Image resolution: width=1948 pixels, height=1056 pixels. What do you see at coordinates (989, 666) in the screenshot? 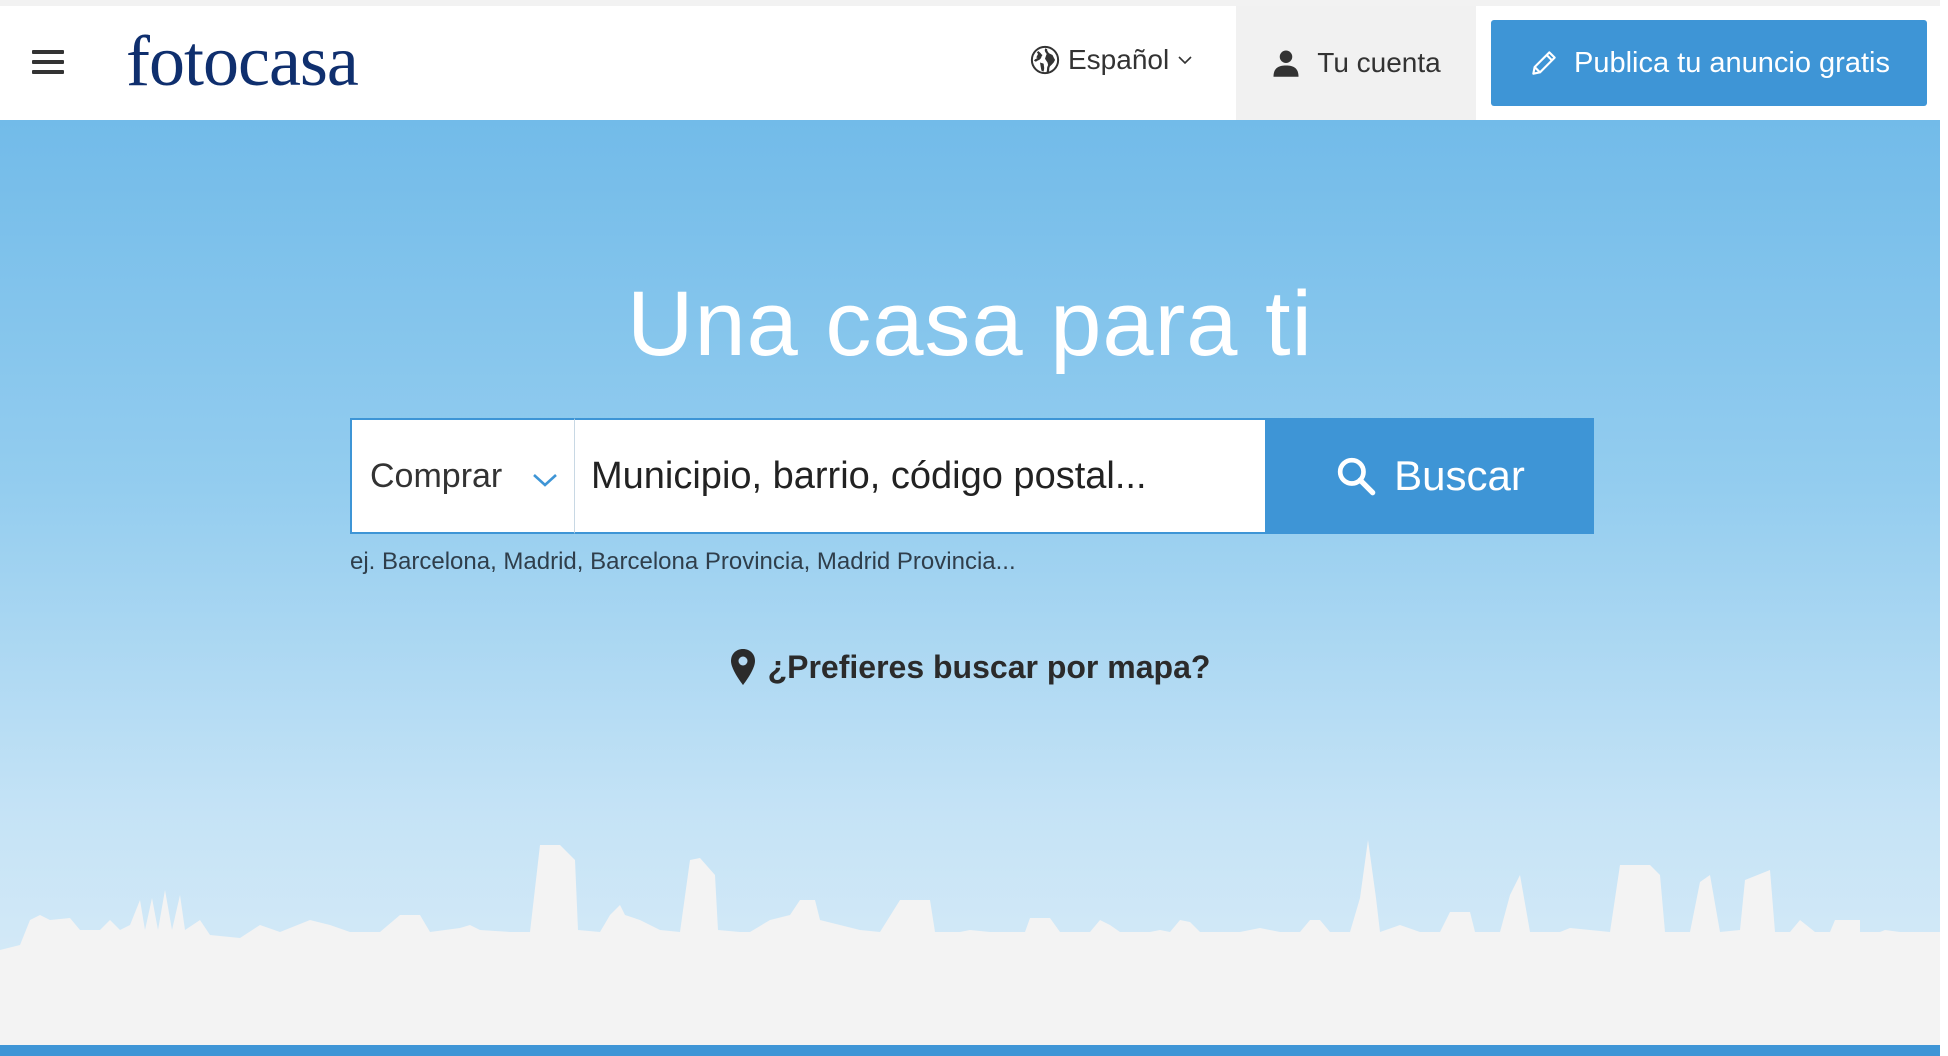
I see `map-search-label: ¿Prefieres buscar por mapa?` at bounding box center [989, 666].